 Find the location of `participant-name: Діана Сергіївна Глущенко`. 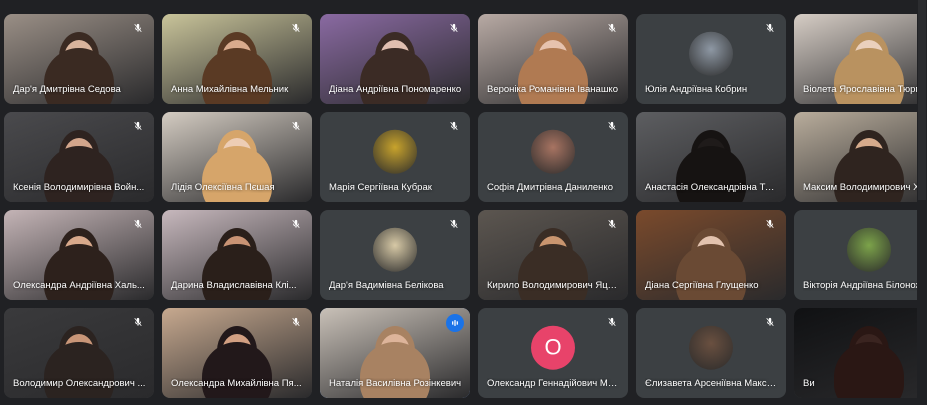

participant-name: Діана Сергіївна Глущенко is located at coordinates (702, 285).